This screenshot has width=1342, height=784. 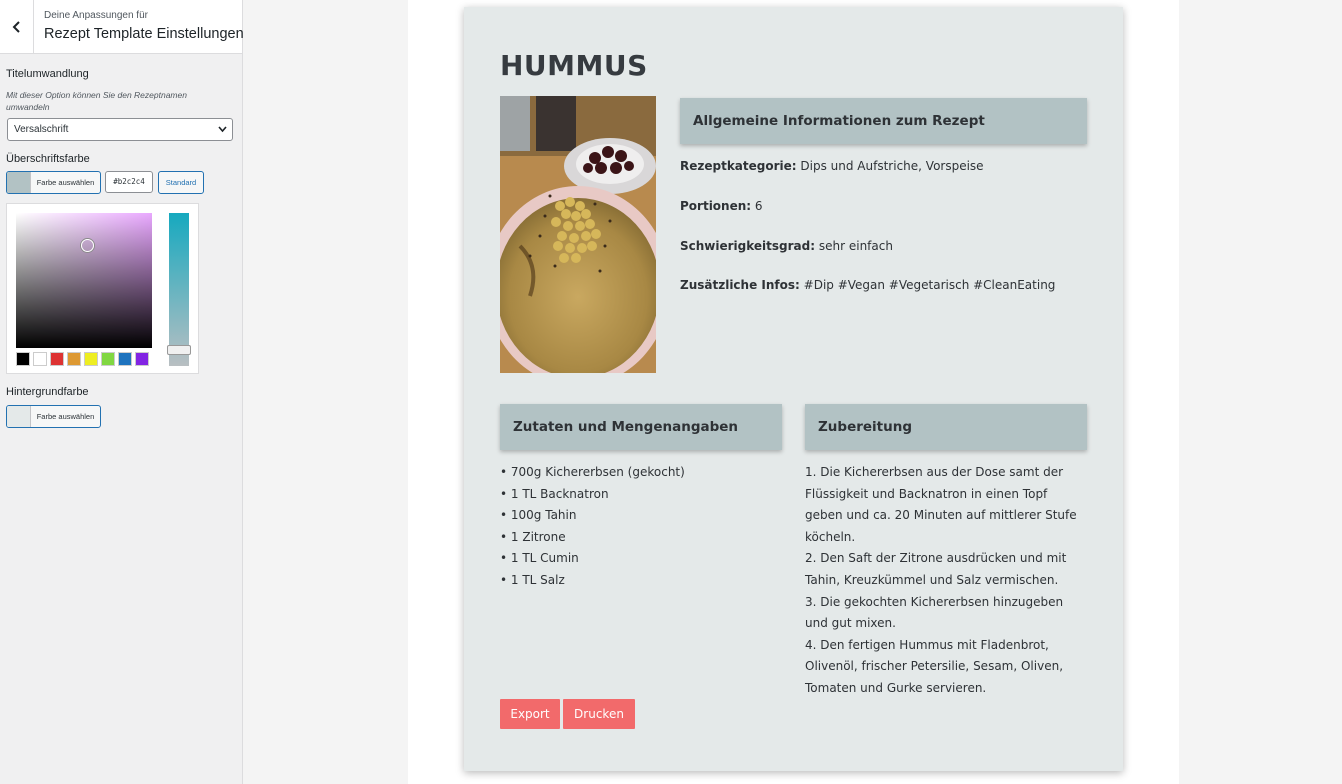 I want to click on background-color-button: Farbe auswählen, so click(x=53, y=416).